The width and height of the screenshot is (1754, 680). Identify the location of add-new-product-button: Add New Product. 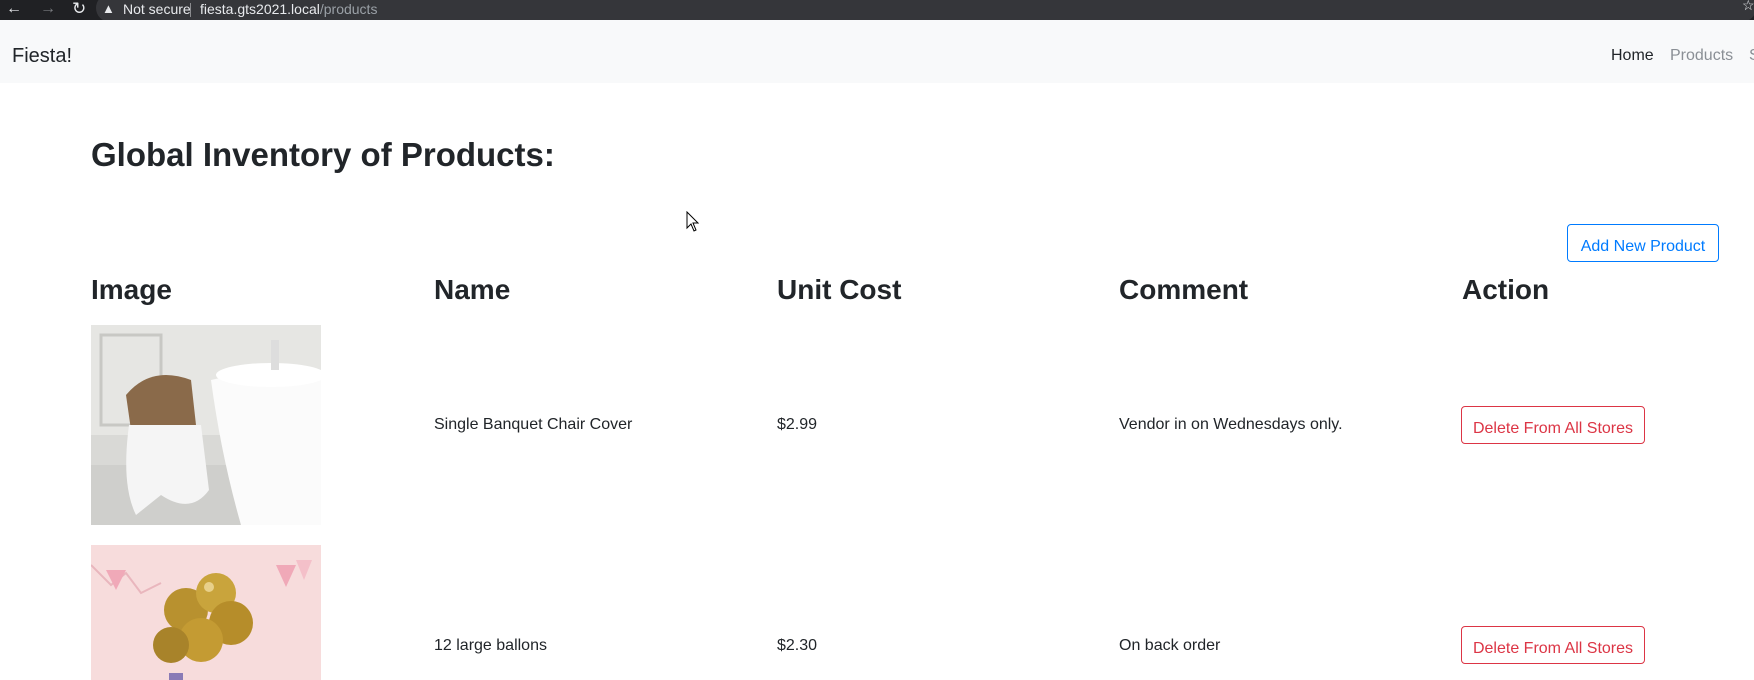
(1643, 243).